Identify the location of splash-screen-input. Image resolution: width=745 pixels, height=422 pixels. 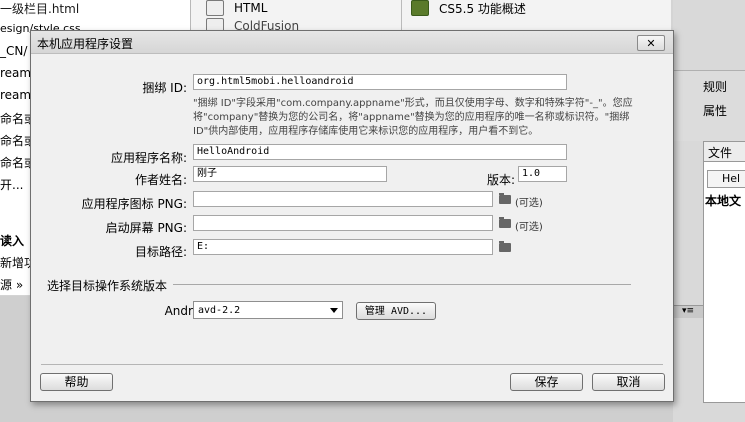
(343, 223).